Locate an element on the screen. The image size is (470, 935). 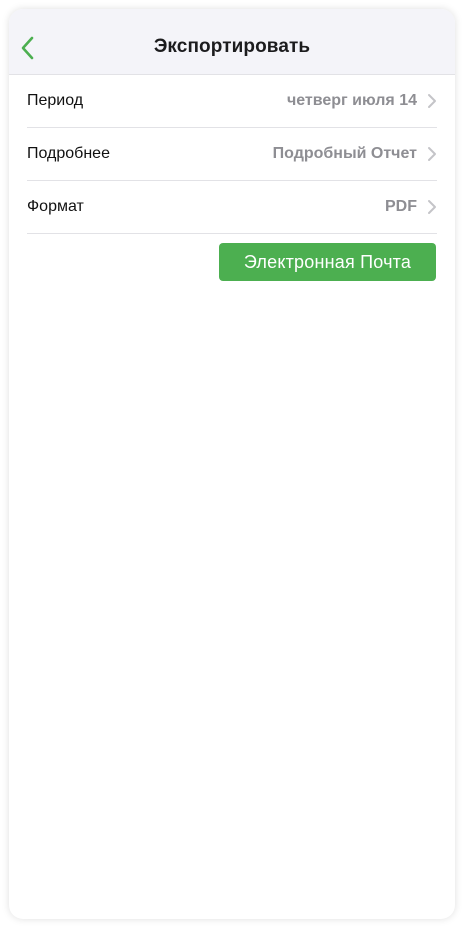
format-label: Формат is located at coordinates (55, 206).